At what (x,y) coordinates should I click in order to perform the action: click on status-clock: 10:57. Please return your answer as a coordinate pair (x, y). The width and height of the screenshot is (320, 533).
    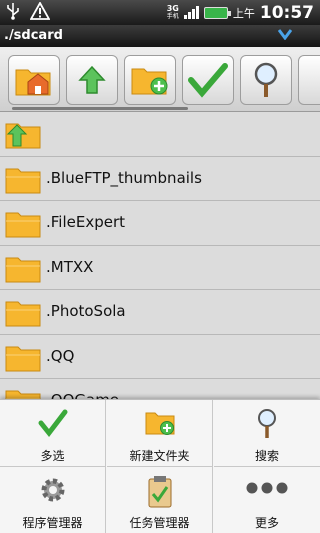
    Looking at the image, I should click on (286, 12).